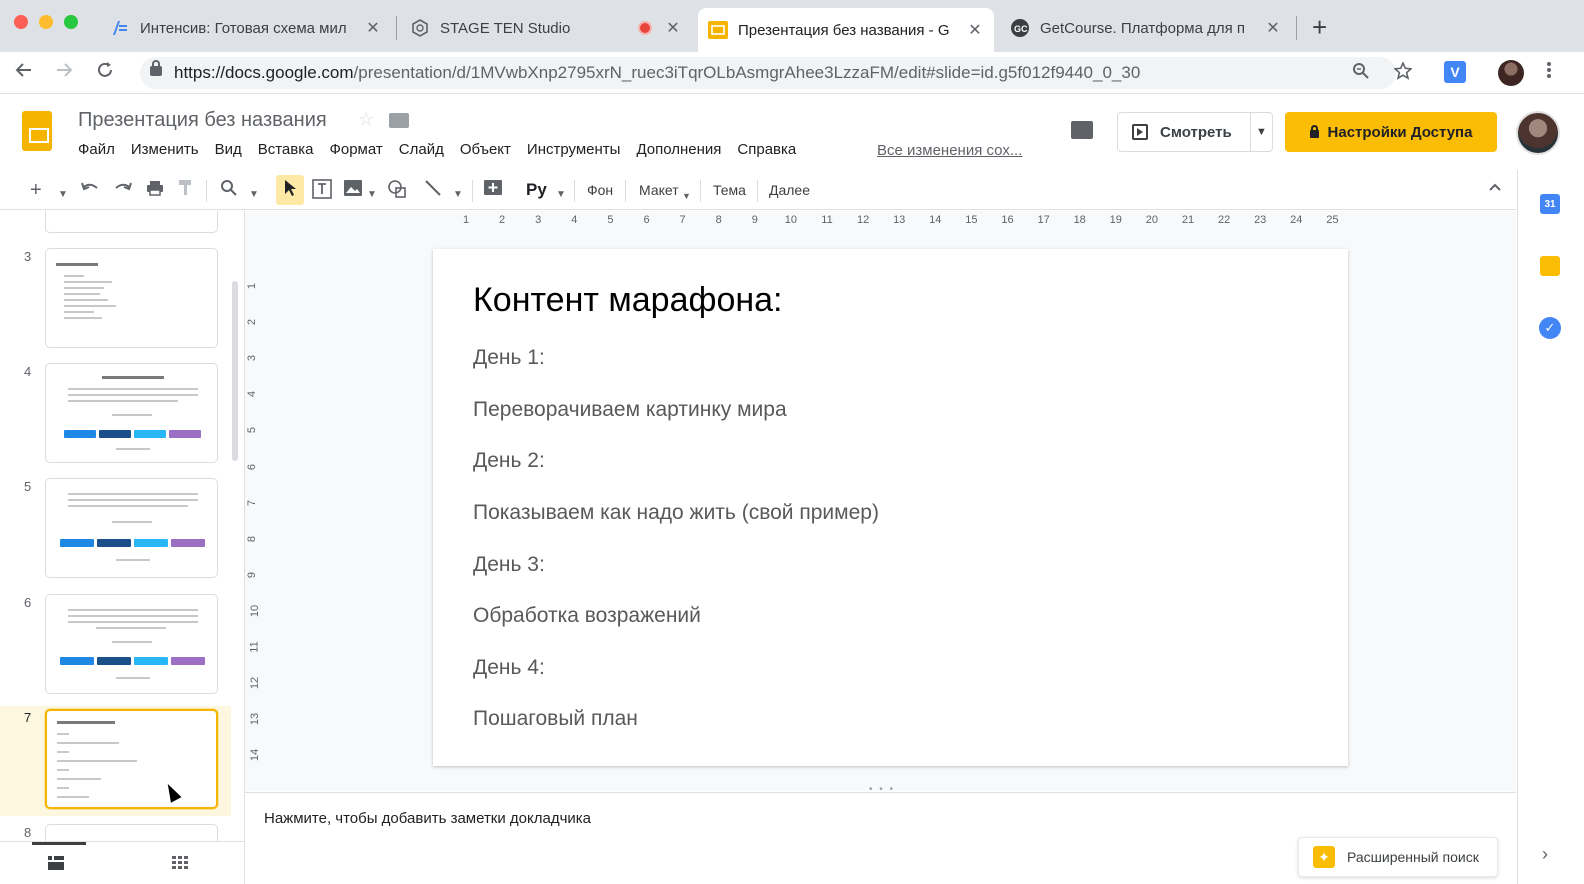  Describe the element at coordinates (246, 28) in the screenshot. I see `browser-tab-intensive: Интенсив: Готовая схема мил ✕` at that location.